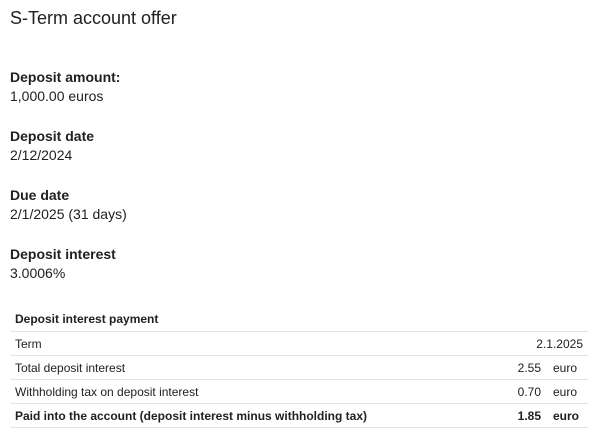  What do you see at coordinates (568, 367) in the screenshot?
I see `total-interest-unit: euro` at bounding box center [568, 367].